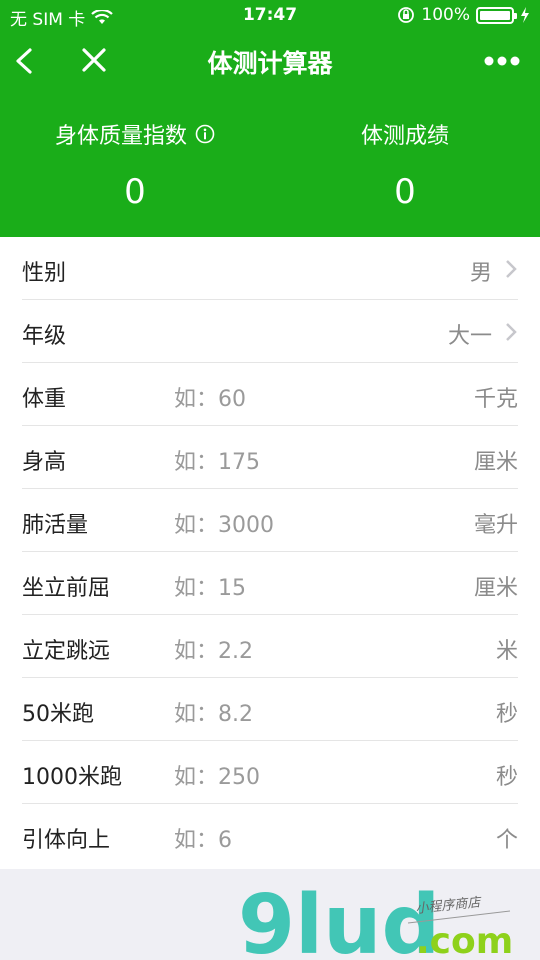  Describe the element at coordinates (210, 586) in the screenshot. I see `sit-and-reach-input: 如：15` at that location.